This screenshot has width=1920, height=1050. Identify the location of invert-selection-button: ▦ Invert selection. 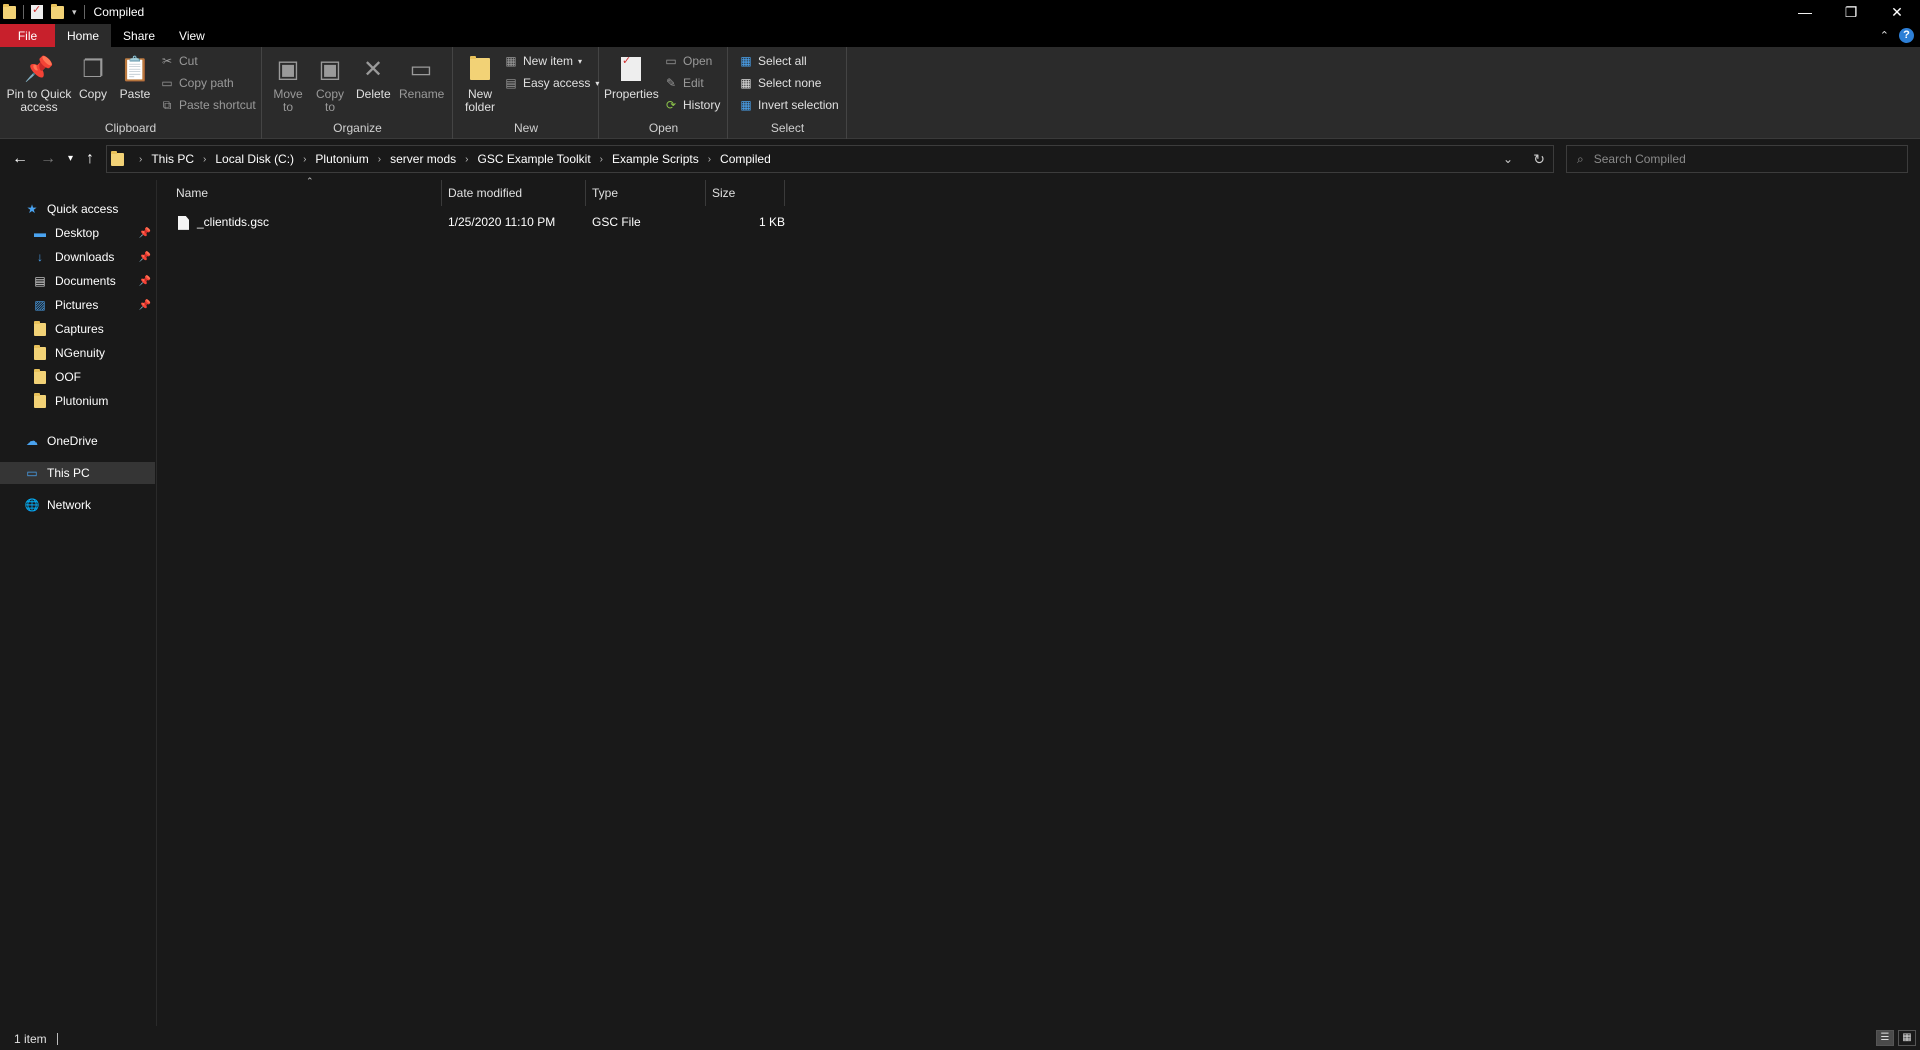
(789, 105).